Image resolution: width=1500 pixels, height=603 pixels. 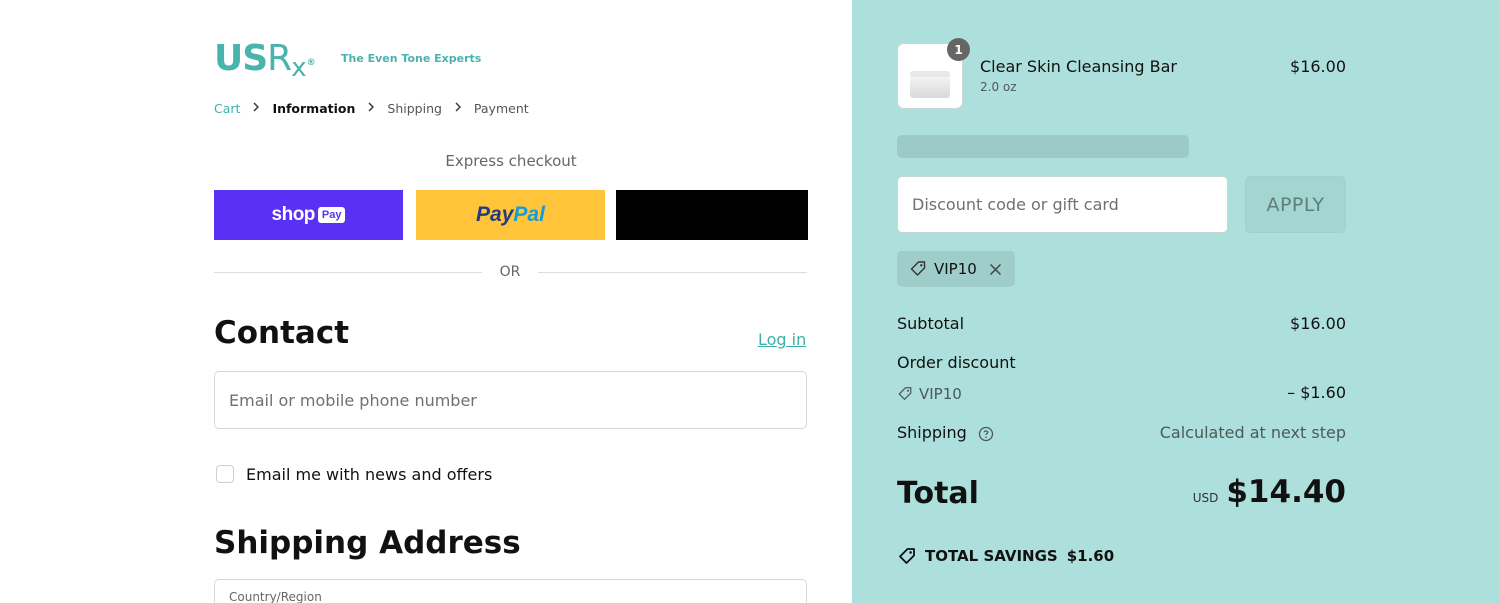 I want to click on breadcrumb-cart: Cart, so click(x=227, y=108).